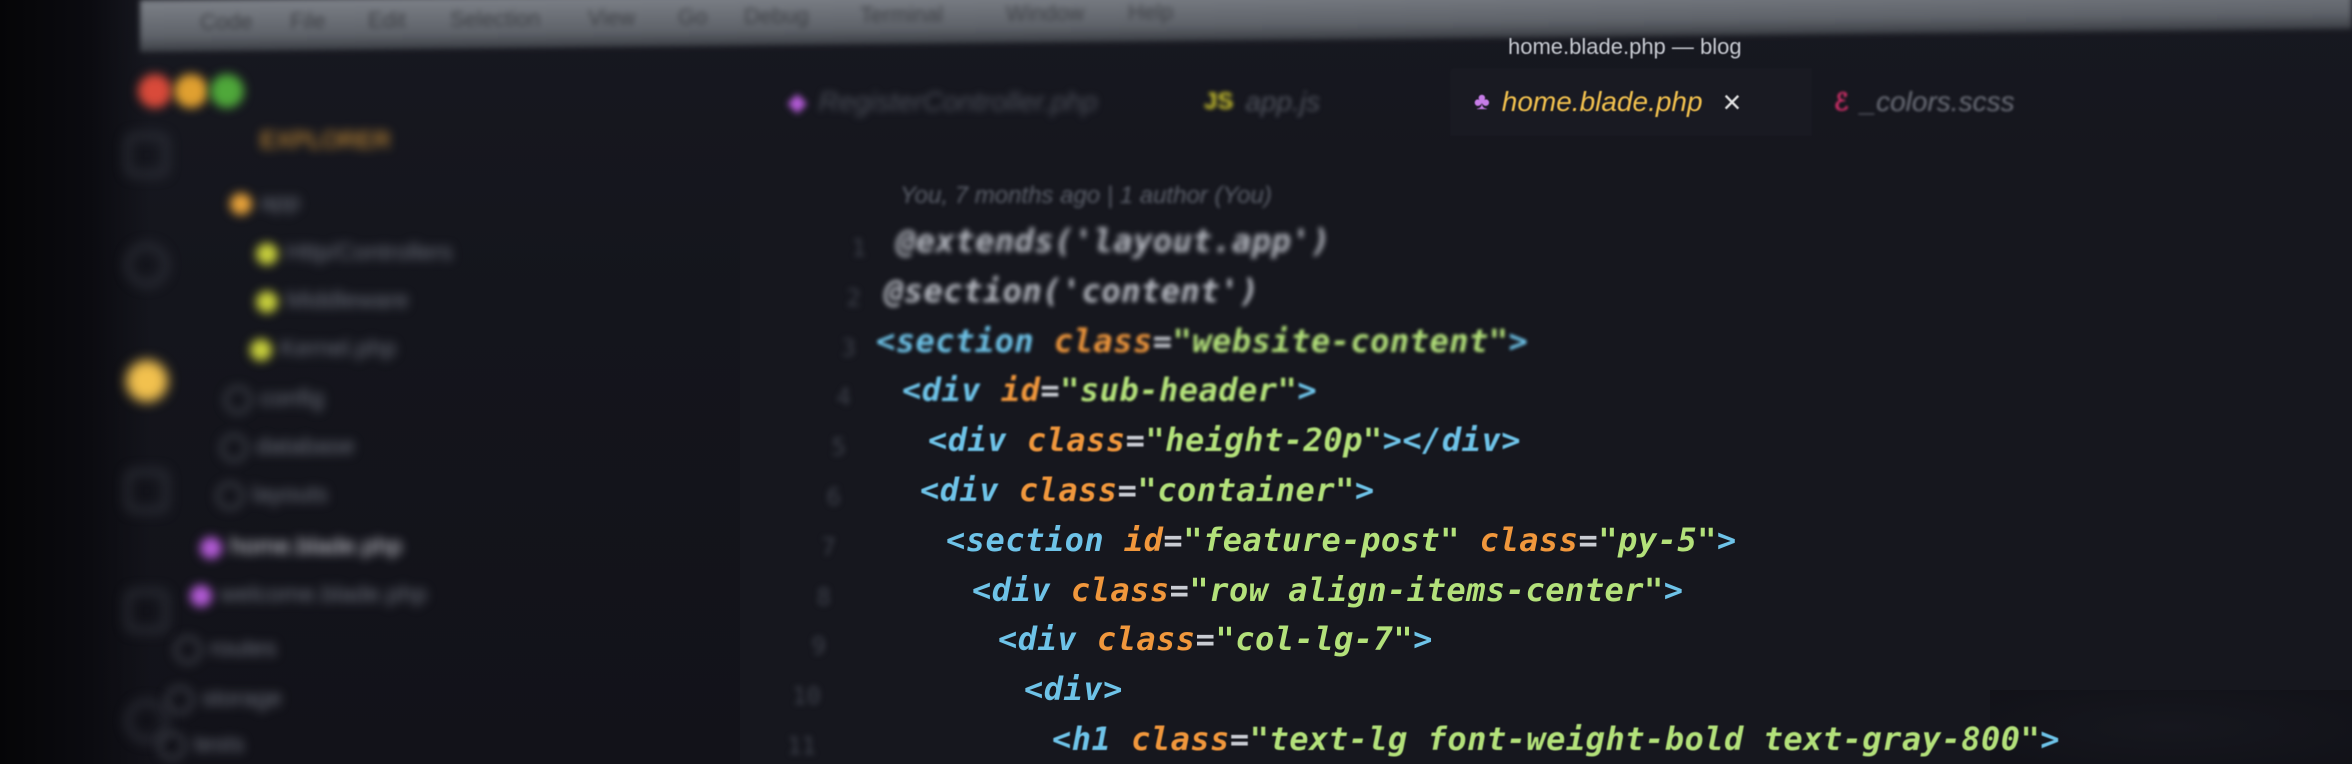 Image resolution: width=2352 pixels, height=764 pixels. I want to click on code-line: <div class="height-20p"></div>, so click(1224, 440).